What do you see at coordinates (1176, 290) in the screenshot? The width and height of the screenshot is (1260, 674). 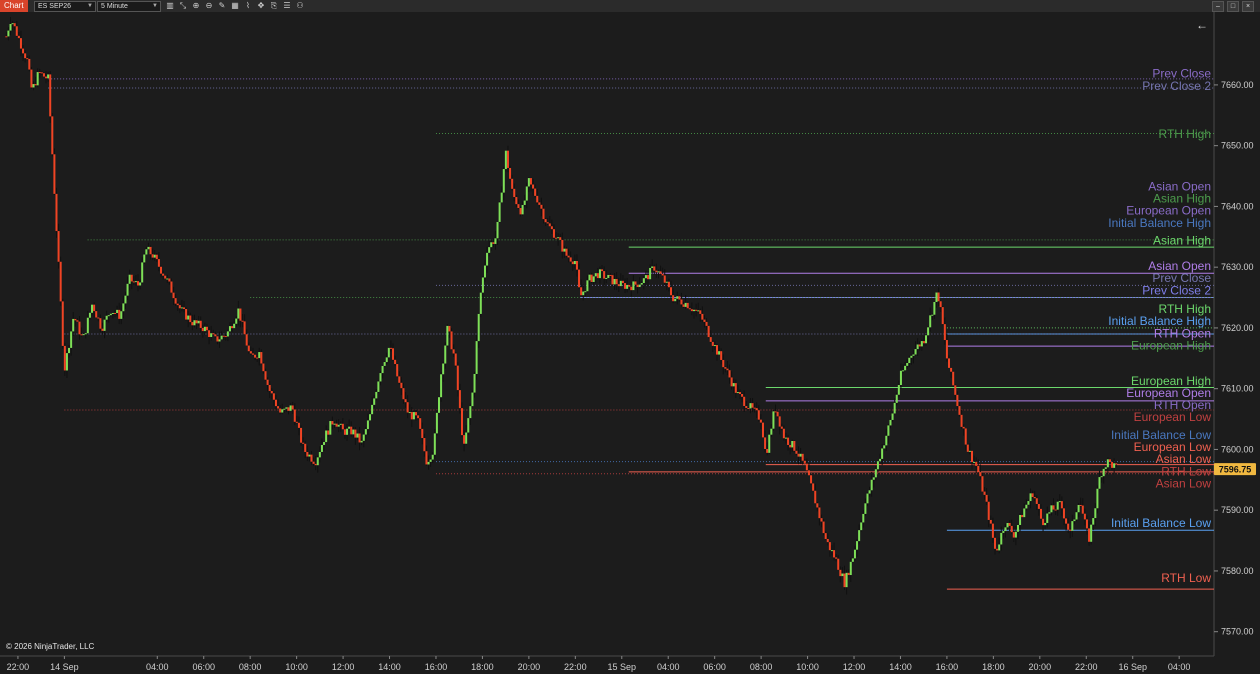 I see `level-label: Prev Close 2` at bounding box center [1176, 290].